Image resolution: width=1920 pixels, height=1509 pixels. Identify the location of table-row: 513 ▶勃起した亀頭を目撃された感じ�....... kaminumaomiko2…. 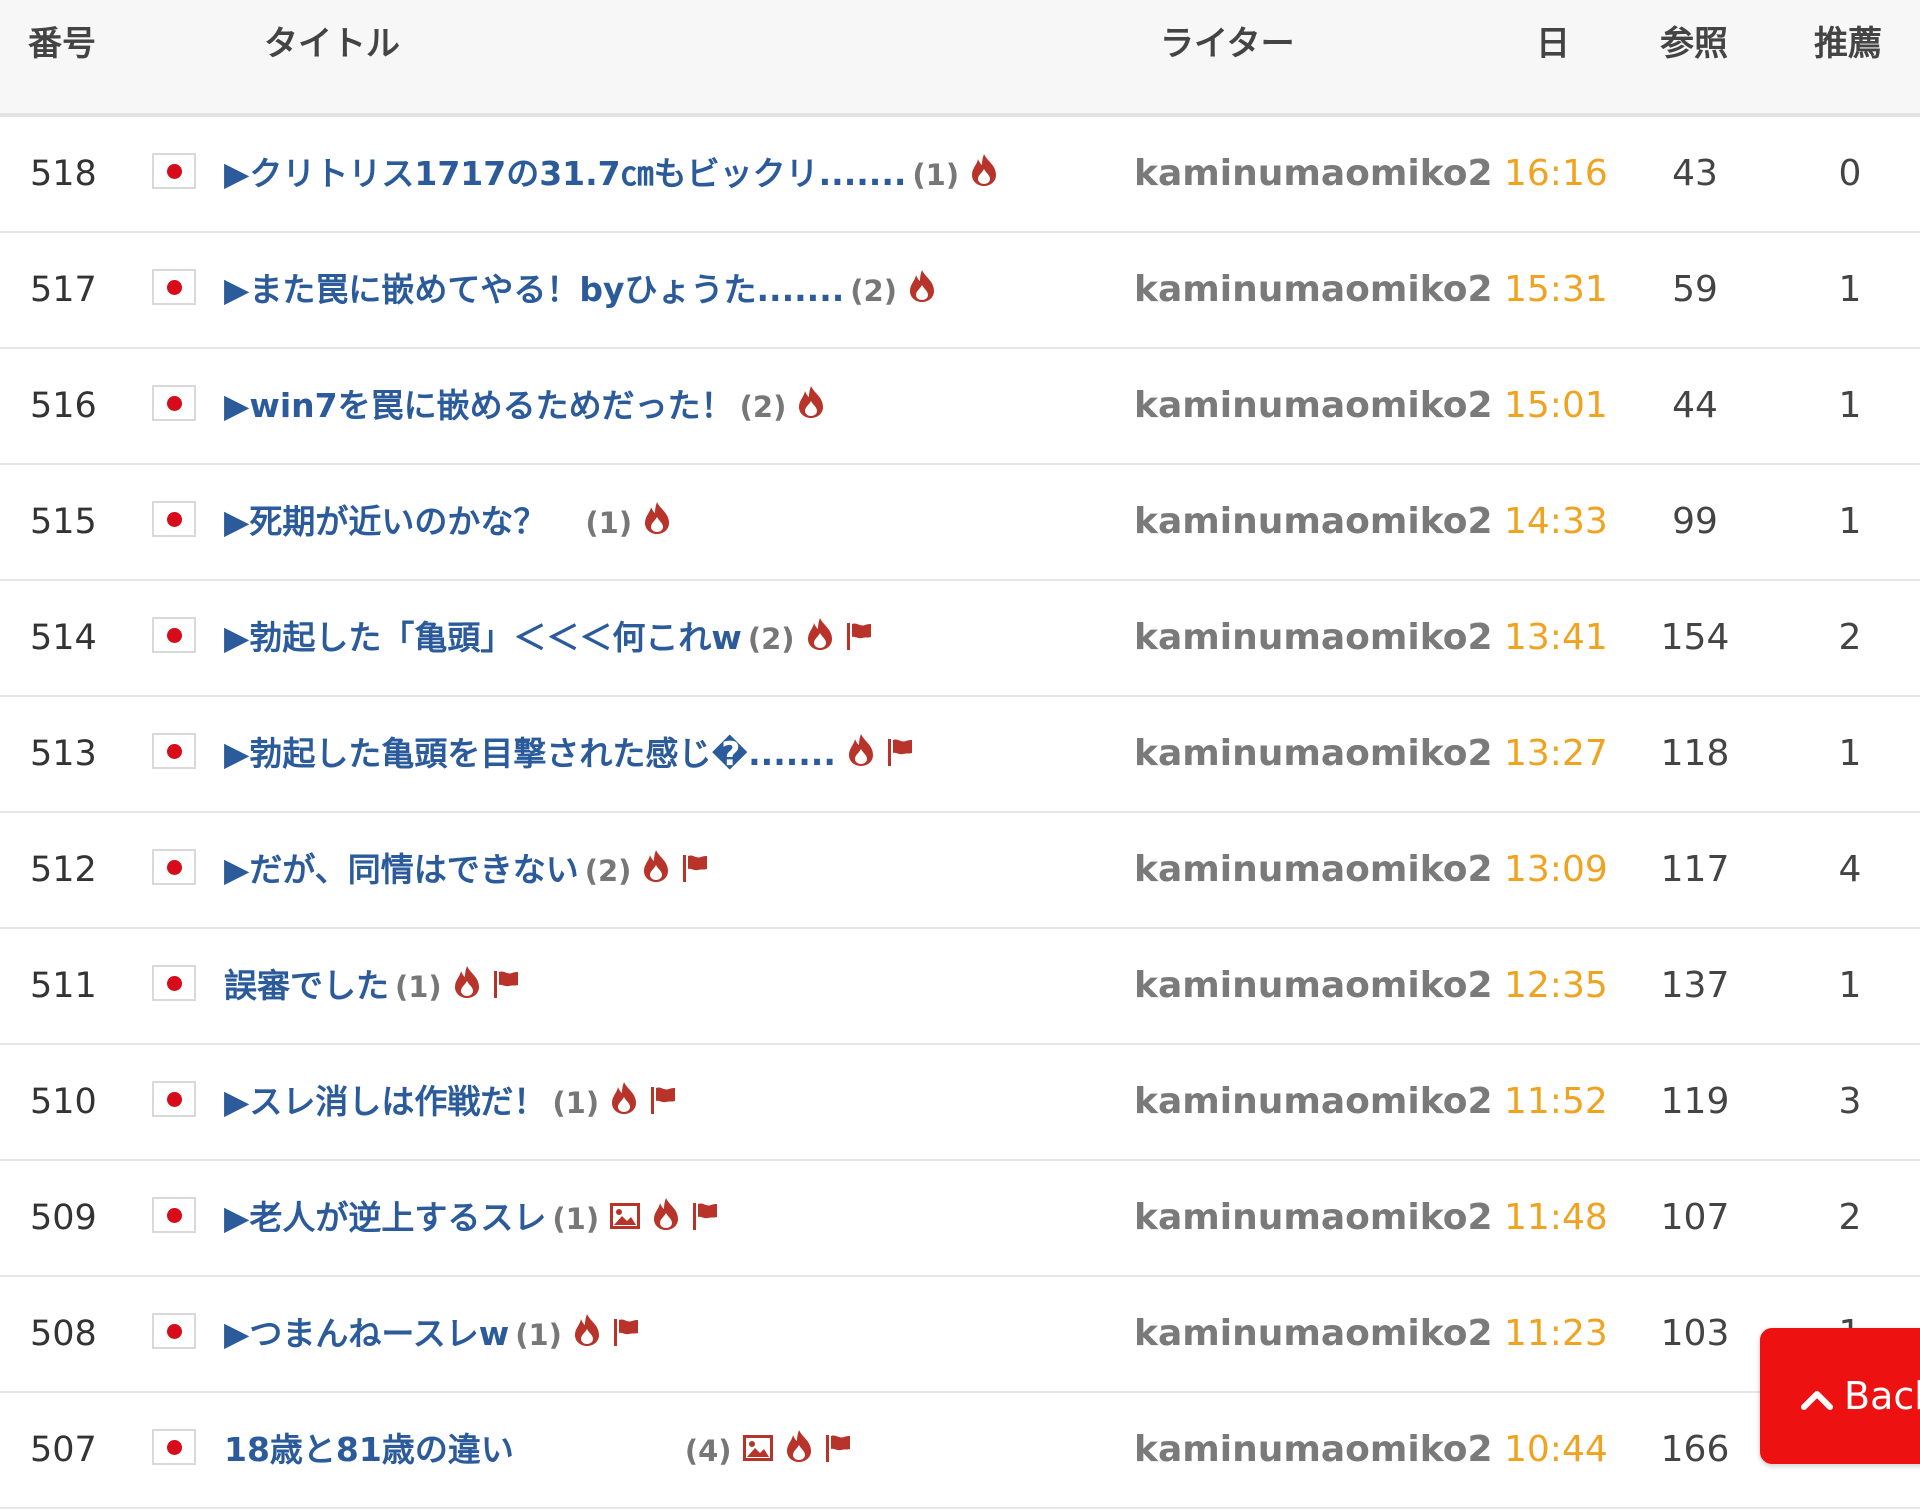
(960, 755).